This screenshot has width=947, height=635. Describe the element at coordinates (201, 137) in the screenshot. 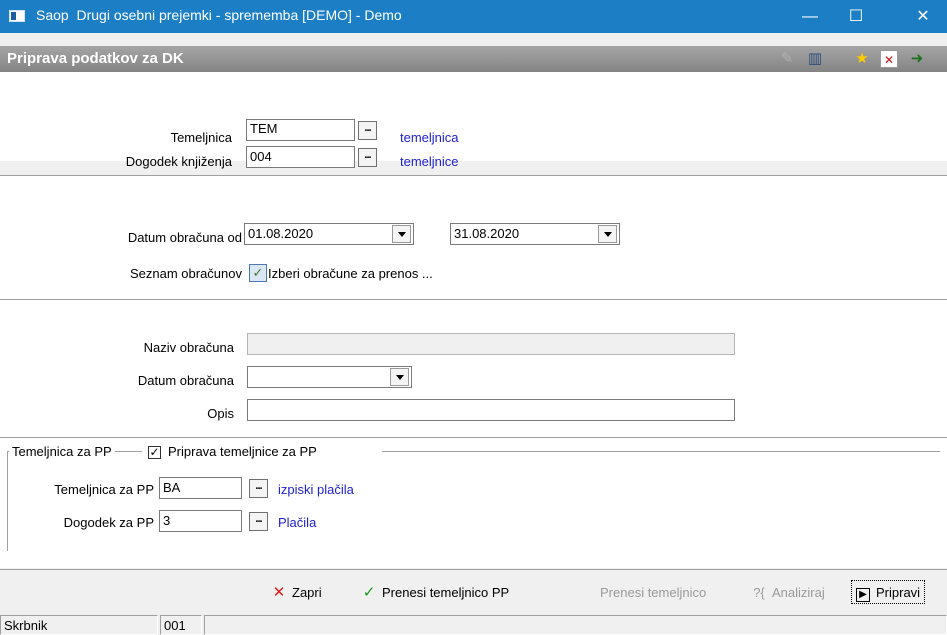

I see `temeljnica-field-label: Temeljnica` at that location.